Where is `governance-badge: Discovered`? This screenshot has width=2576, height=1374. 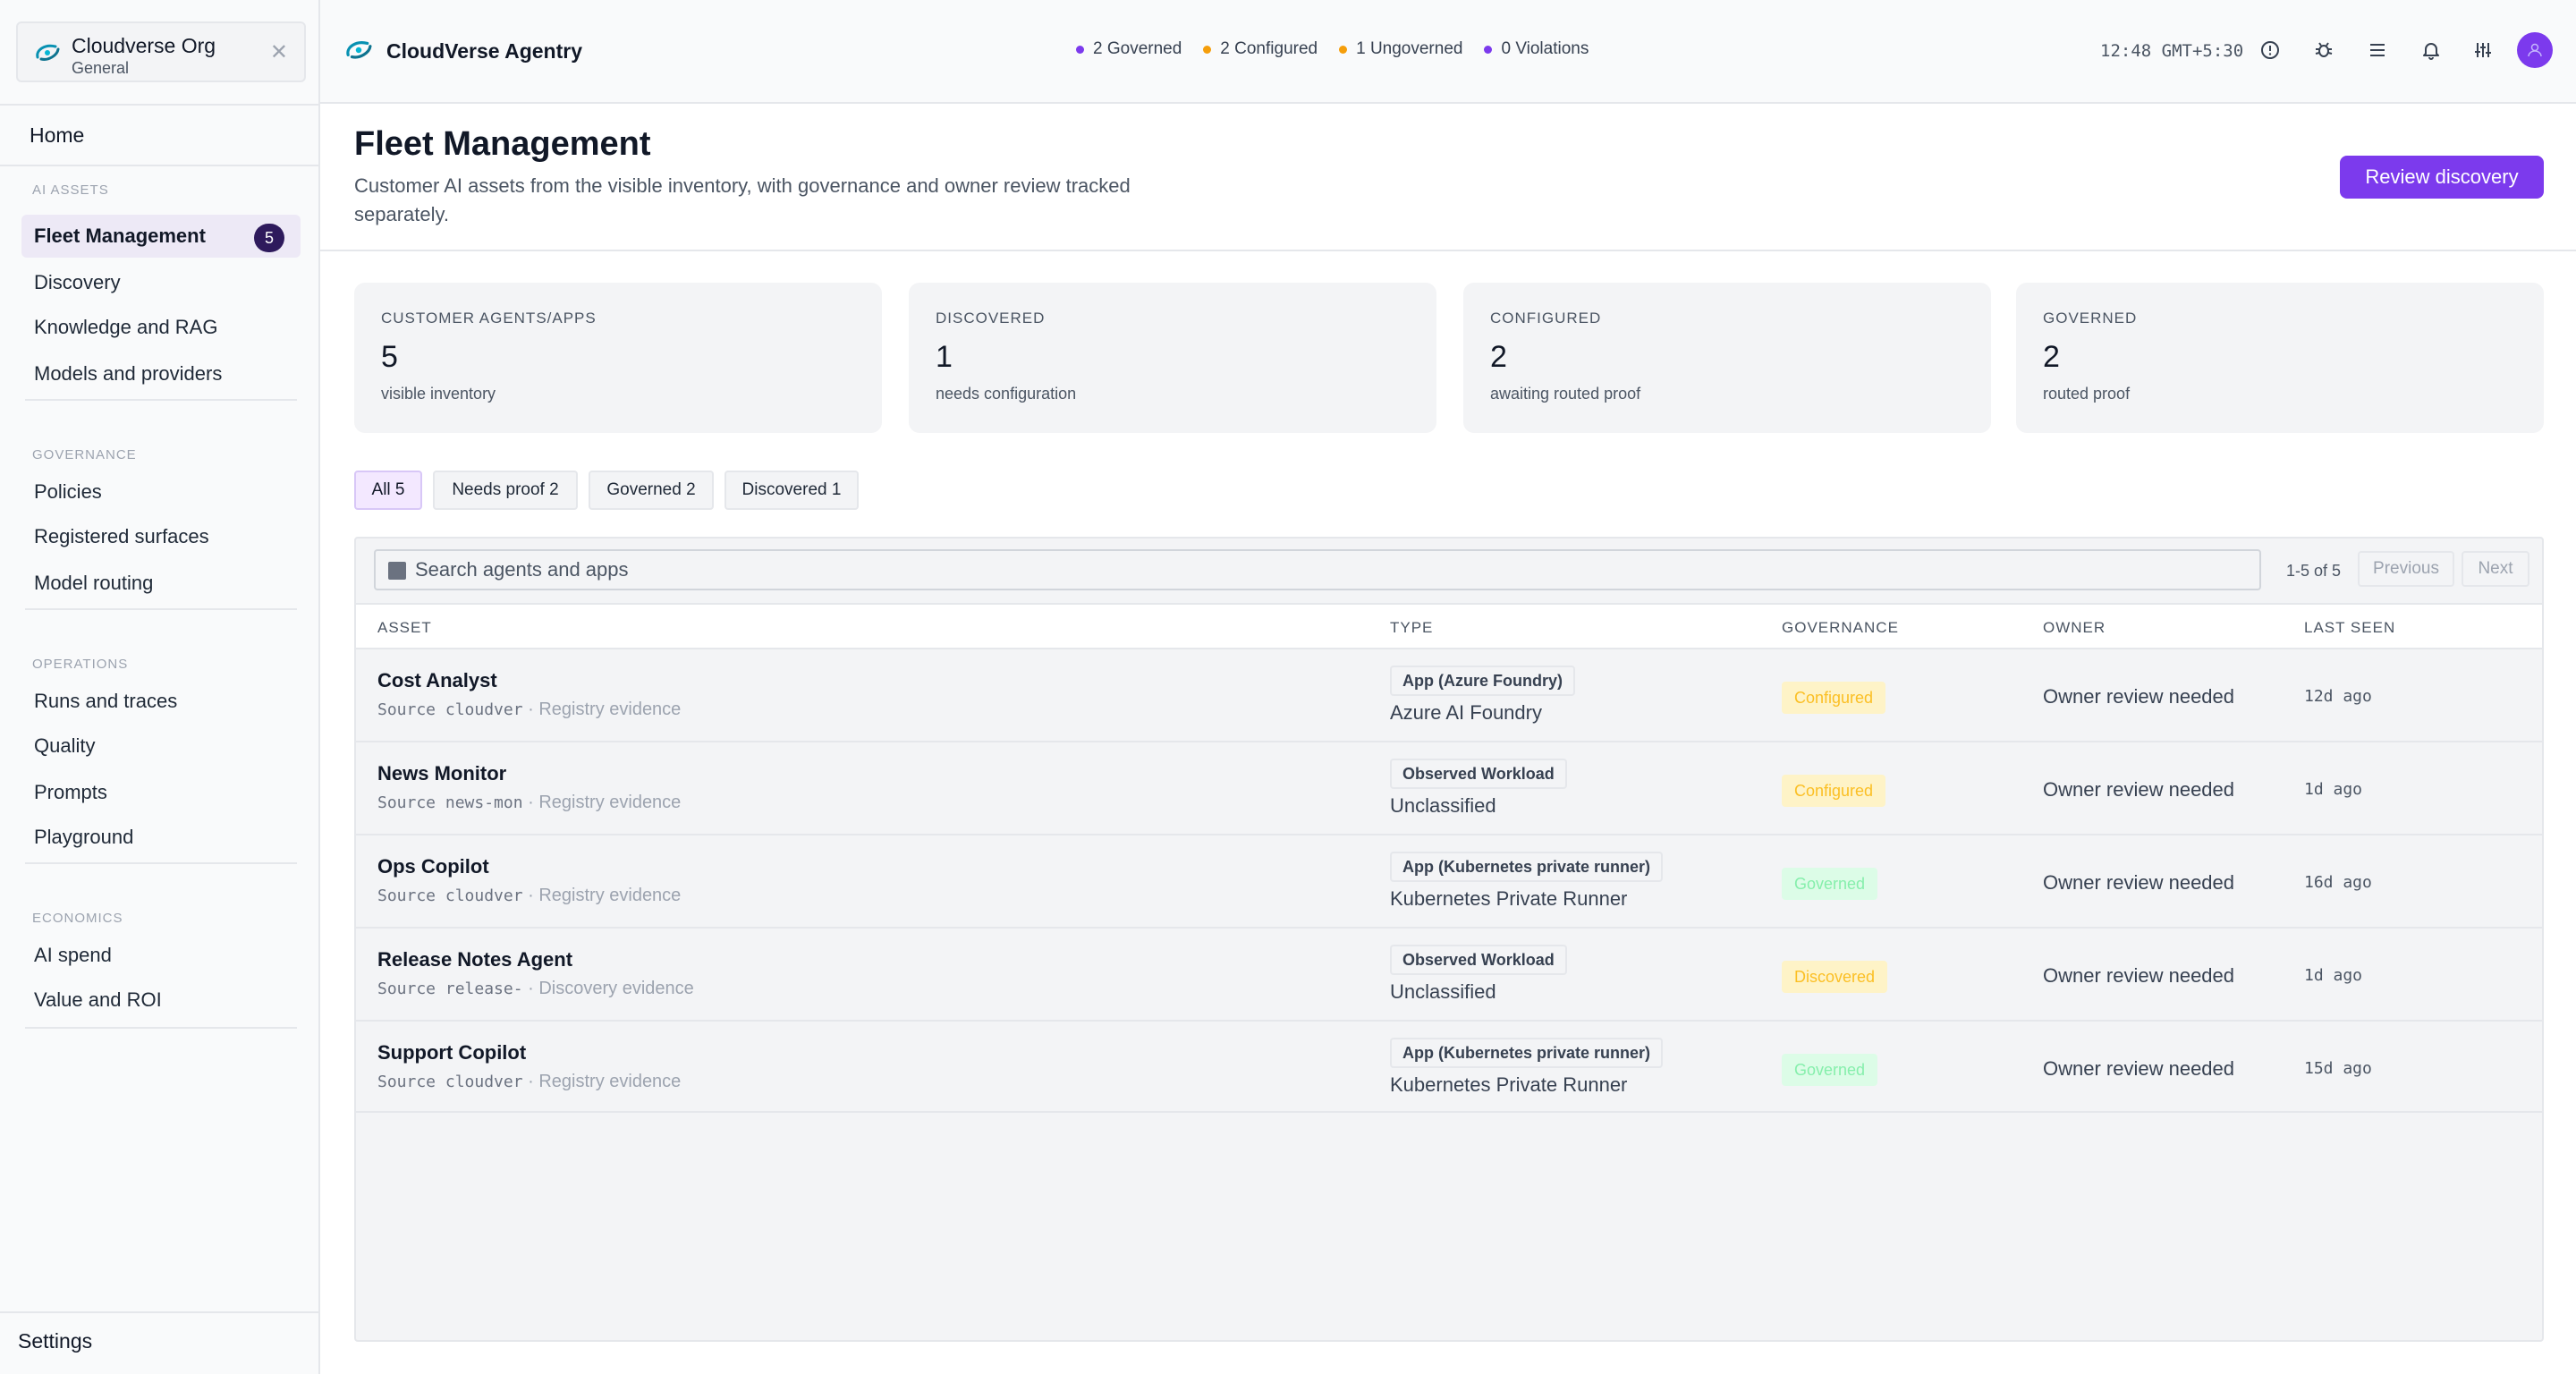
governance-badge: Discovered is located at coordinates (1835, 977).